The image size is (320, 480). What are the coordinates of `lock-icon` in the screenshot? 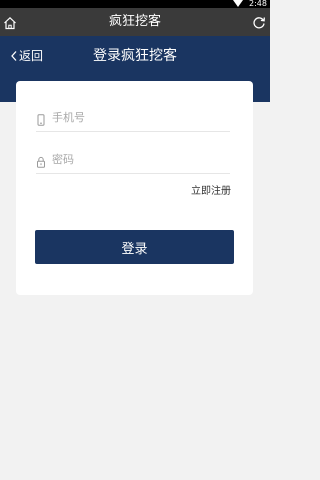 It's located at (41, 160).